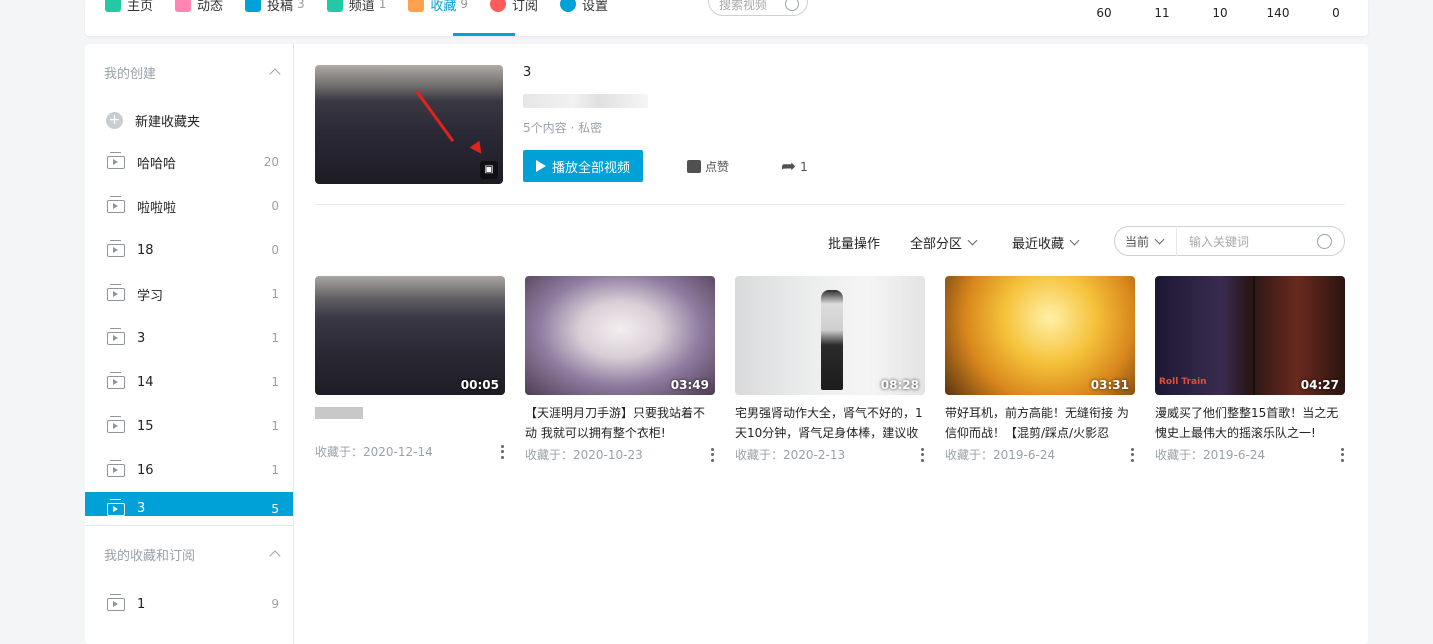  Describe the element at coordinates (150, 556) in the screenshot. I see `section-title: 我的收藏和订阅` at that location.